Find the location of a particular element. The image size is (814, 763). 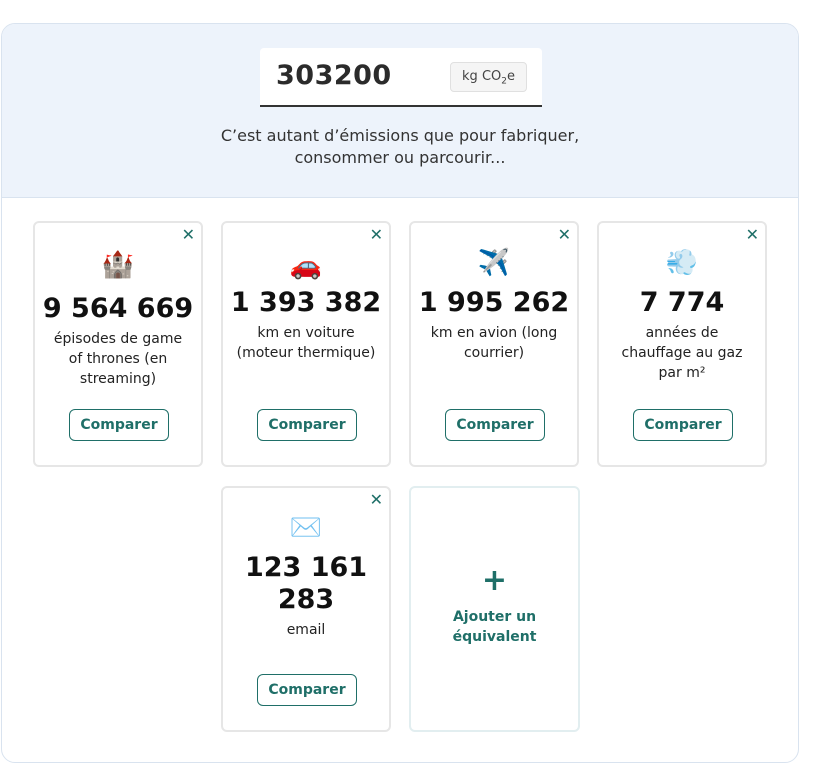

equivalent-label: km en voiture (moteur thermique) is located at coordinates (306, 343).